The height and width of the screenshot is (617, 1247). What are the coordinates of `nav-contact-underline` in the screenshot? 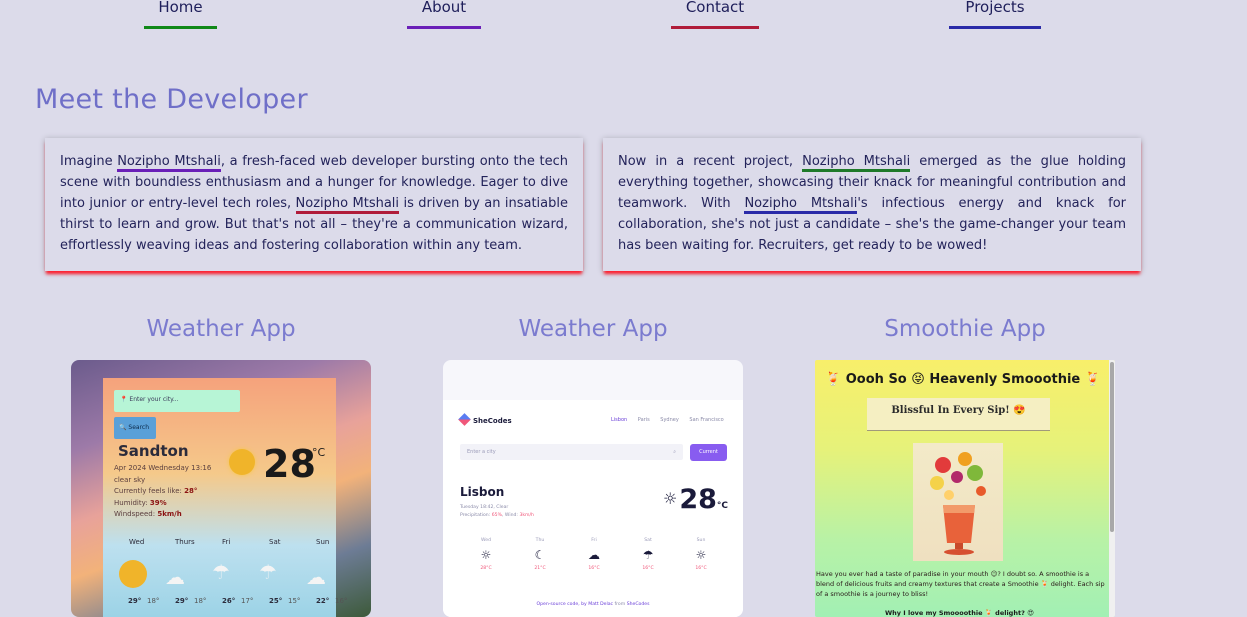 It's located at (715, 27).